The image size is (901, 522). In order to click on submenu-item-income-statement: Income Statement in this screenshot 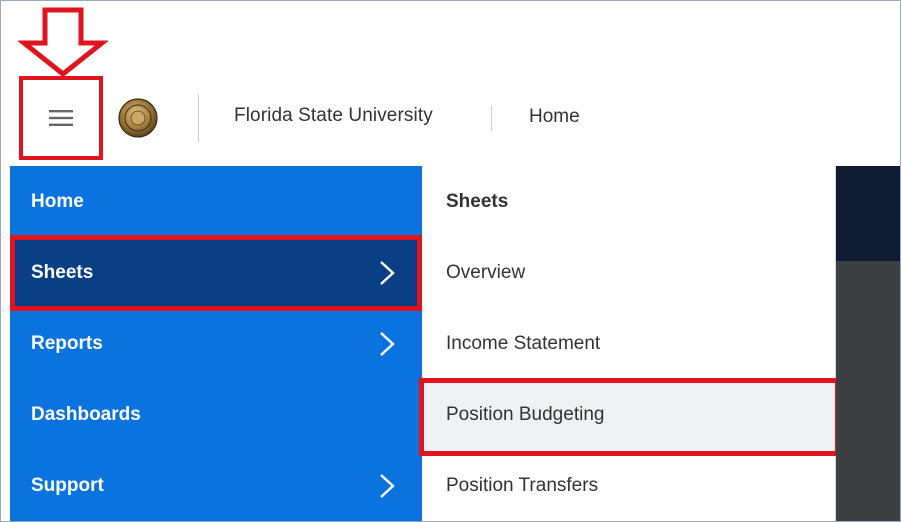, I will do `click(629, 343)`.